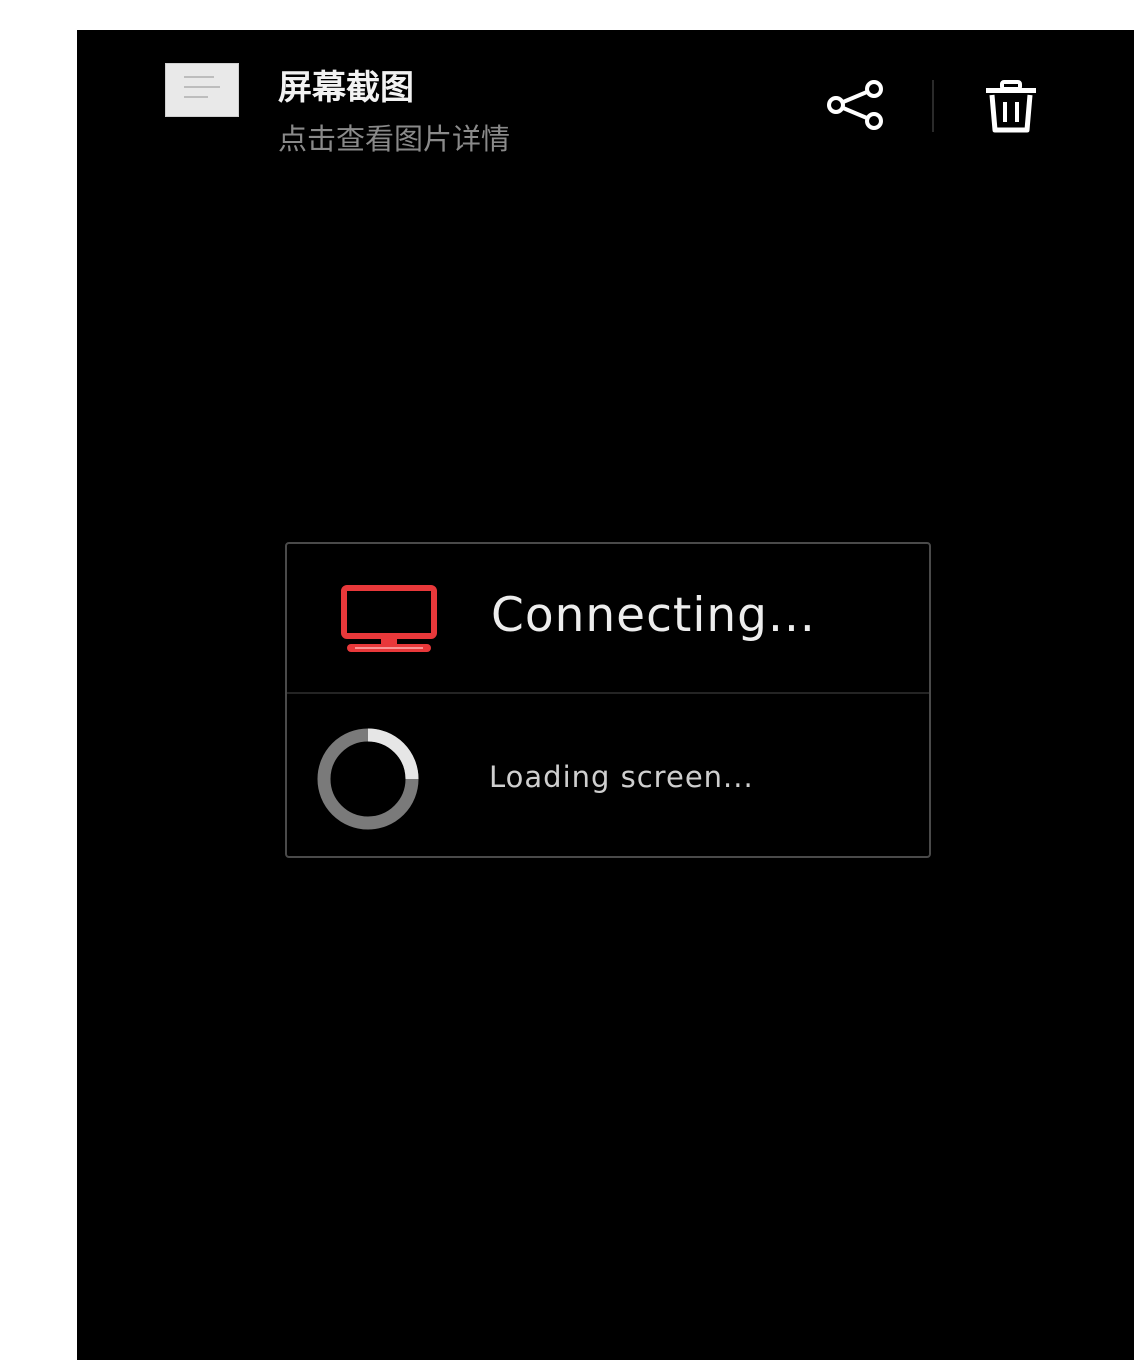  I want to click on trash-icon, so click(1011, 106).